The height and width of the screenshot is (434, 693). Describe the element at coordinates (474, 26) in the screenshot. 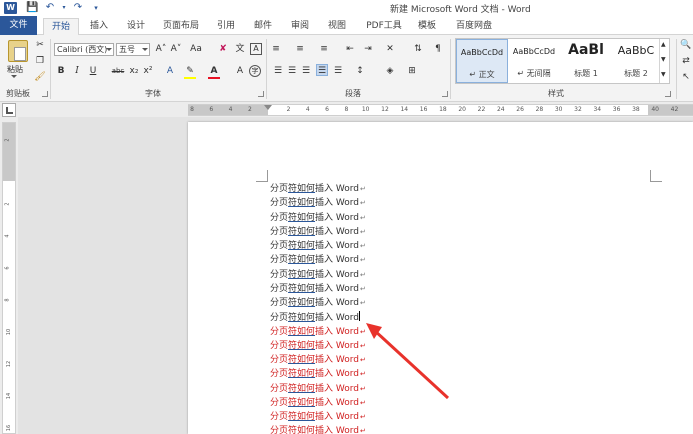

I see `tab-baidu-netdisk: 百度网盘` at that location.